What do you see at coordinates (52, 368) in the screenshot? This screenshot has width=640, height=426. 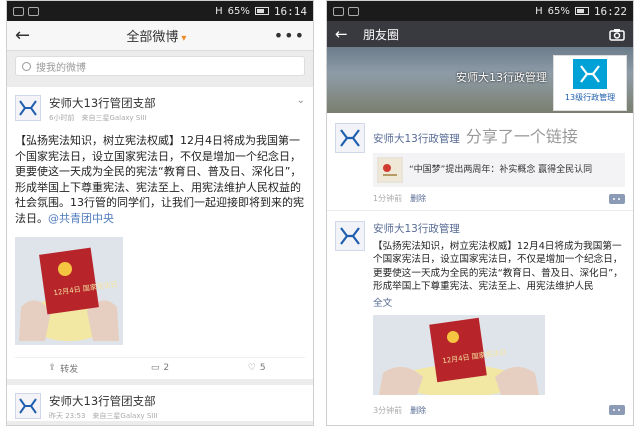 I see `repost-icon: ⇪` at bounding box center [52, 368].